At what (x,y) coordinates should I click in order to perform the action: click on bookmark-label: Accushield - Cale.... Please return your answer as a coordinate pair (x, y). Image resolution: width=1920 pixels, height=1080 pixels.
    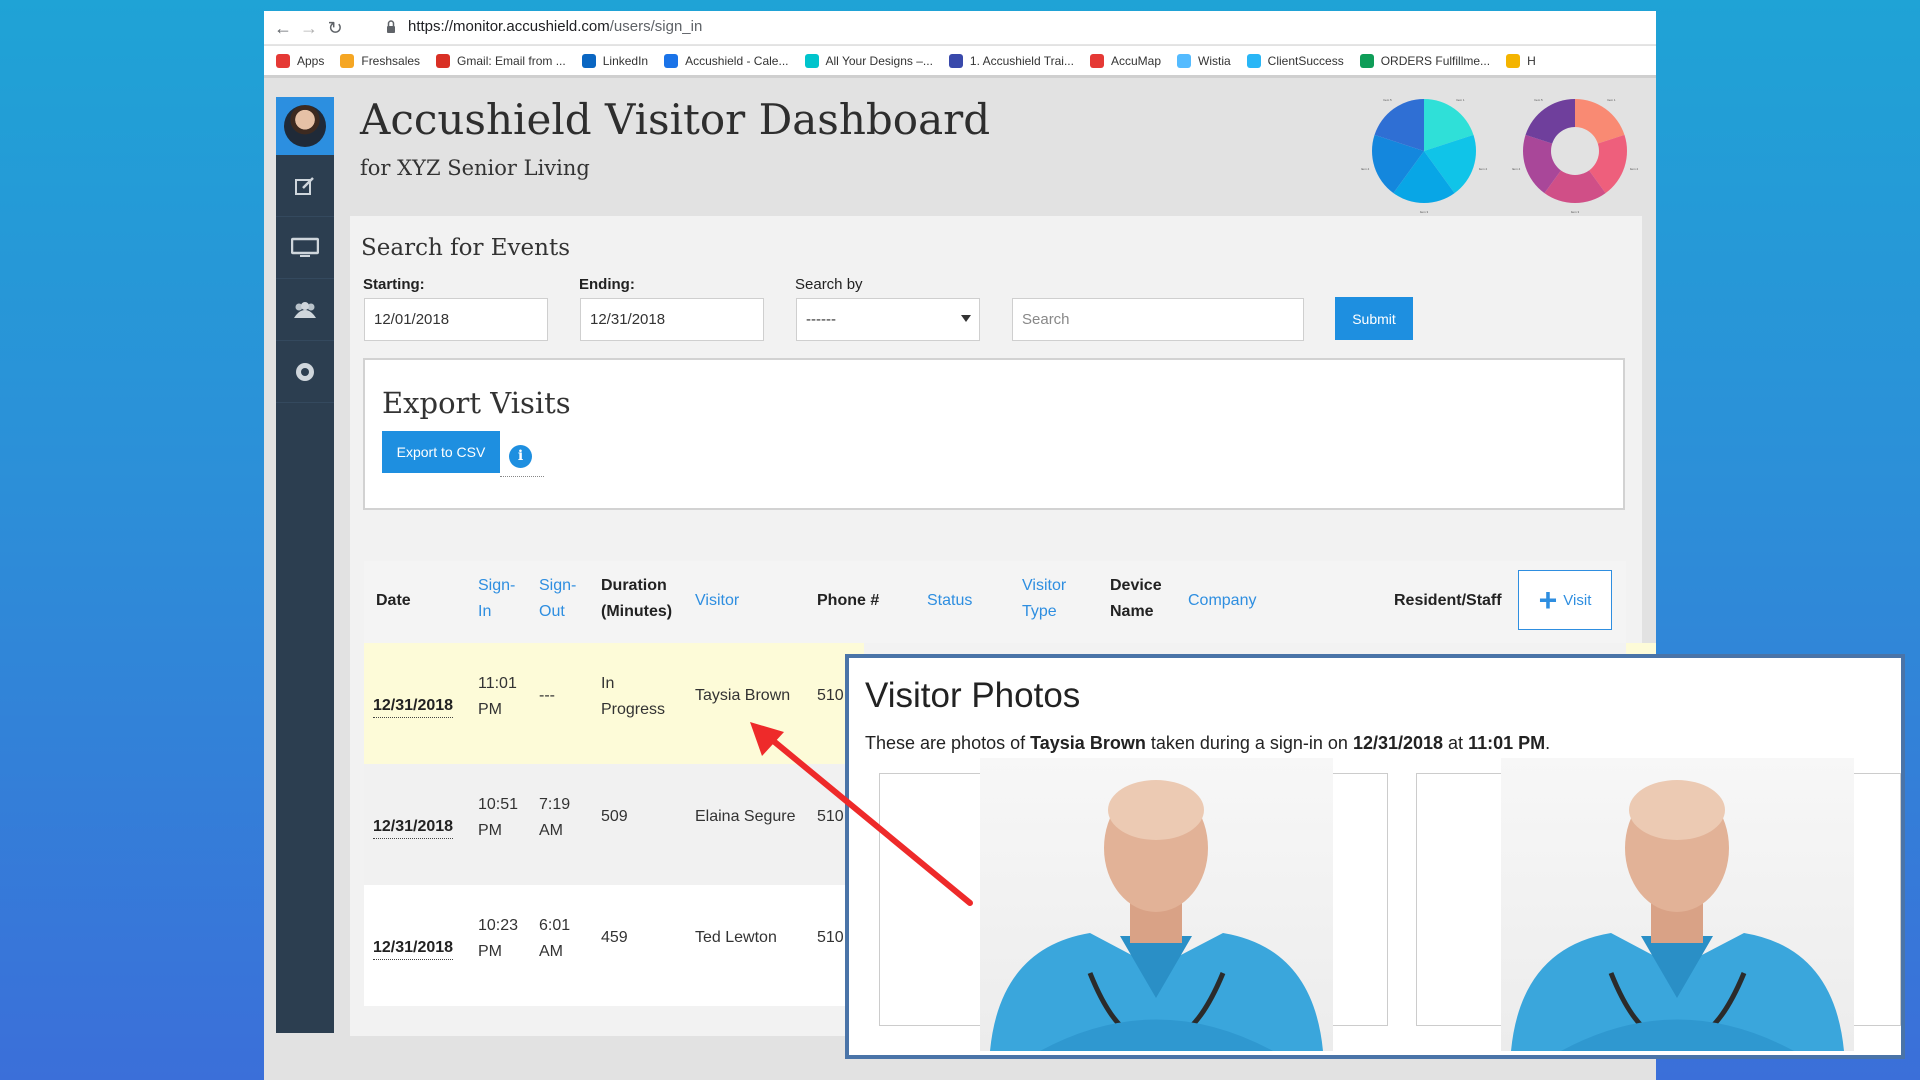
    Looking at the image, I should click on (737, 60).